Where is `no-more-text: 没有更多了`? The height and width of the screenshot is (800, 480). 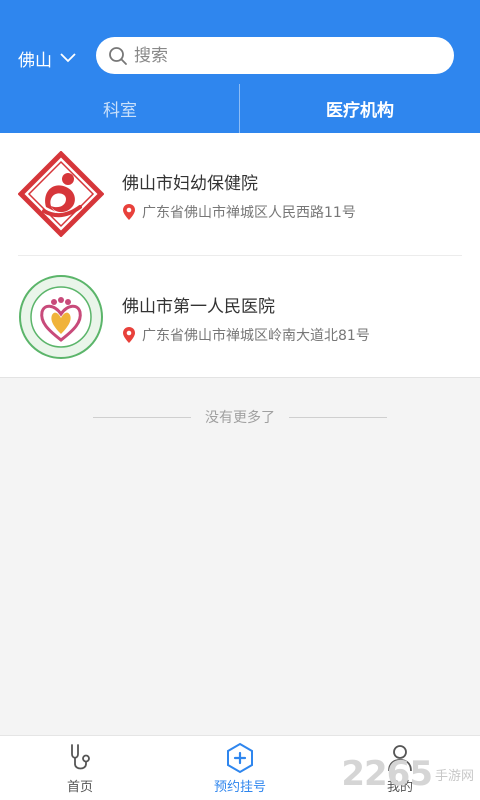 no-more-text: 没有更多了 is located at coordinates (240, 418).